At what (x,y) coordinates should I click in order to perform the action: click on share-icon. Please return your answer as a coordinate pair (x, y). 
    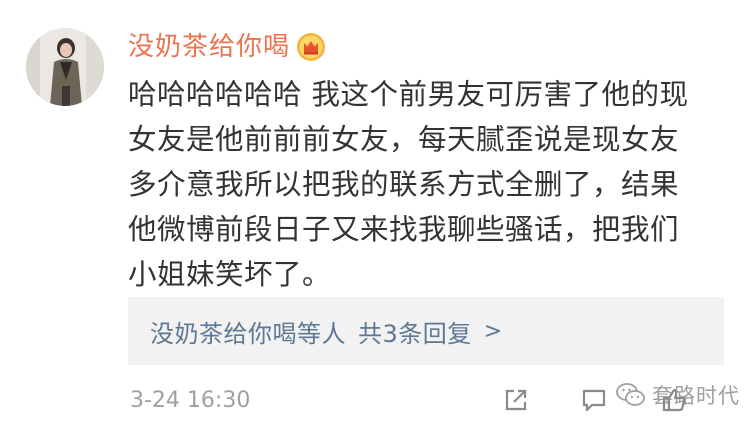
    Looking at the image, I should click on (516, 400).